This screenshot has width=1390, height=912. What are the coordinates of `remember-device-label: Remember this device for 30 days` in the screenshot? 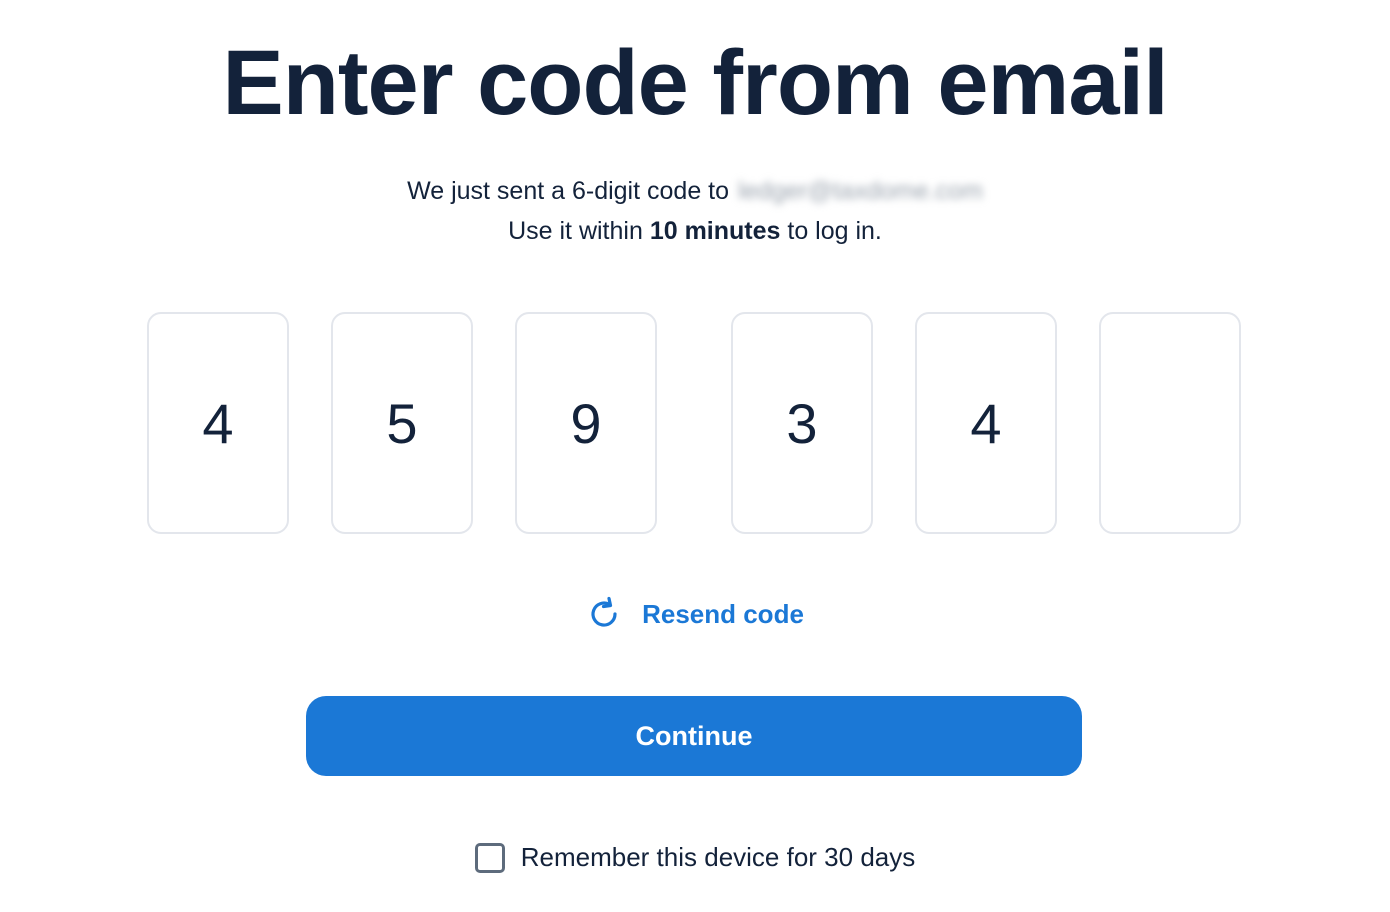 It's located at (718, 857).